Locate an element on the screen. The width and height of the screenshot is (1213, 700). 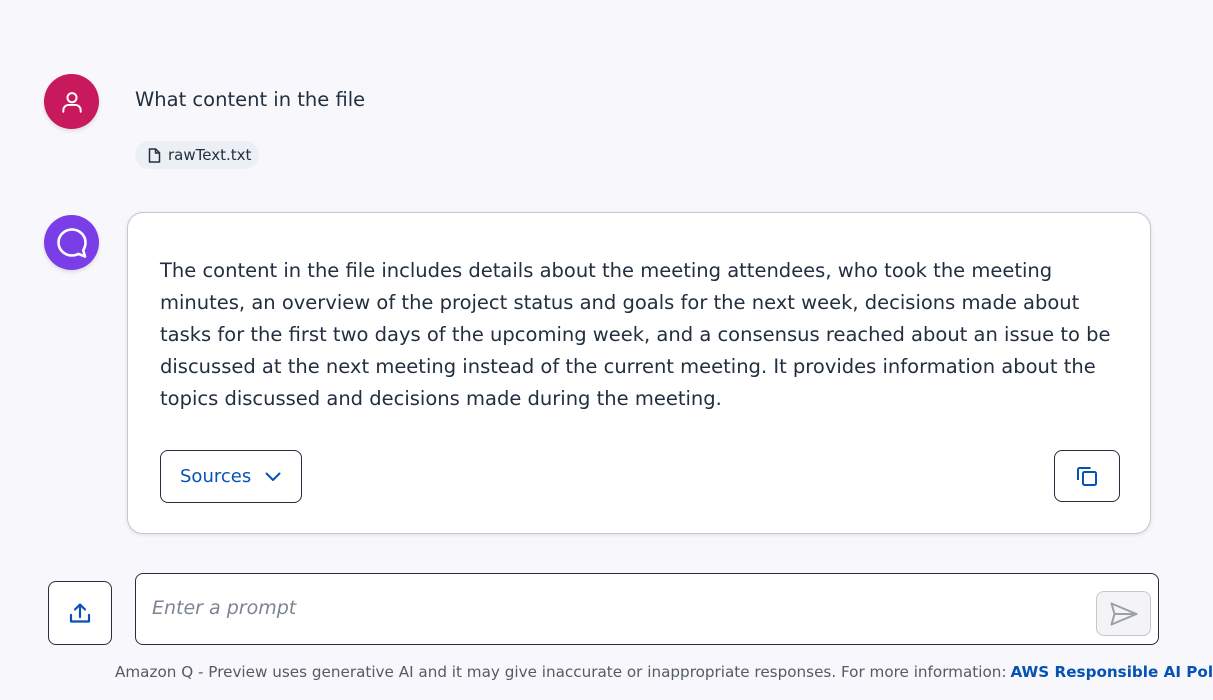
upload-file-button is located at coordinates (80, 613).